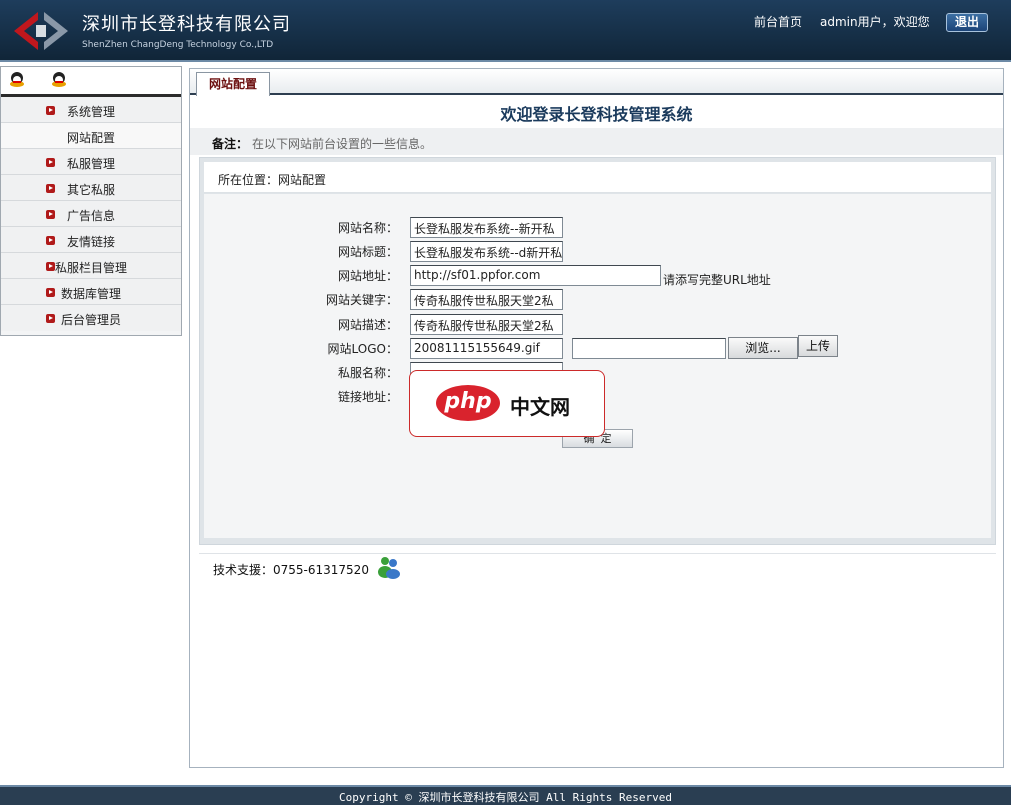  What do you see at coordinates (389, 567) in the screenshot?
I see `msn-icon` at bounding box center [389, 567].